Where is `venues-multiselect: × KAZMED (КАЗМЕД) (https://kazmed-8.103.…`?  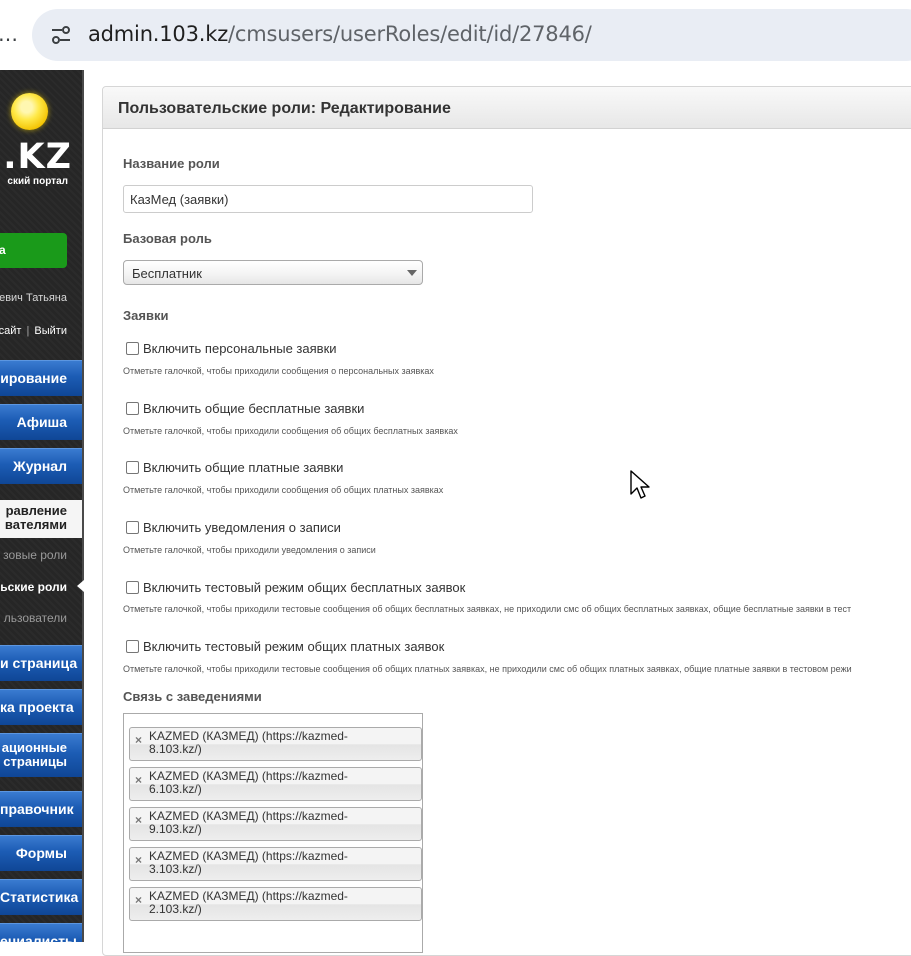
venues-multiselect: × KAZMED (КАЗМЕД) (https://kazmed-8.103.… is located at coordinates (273, 833).